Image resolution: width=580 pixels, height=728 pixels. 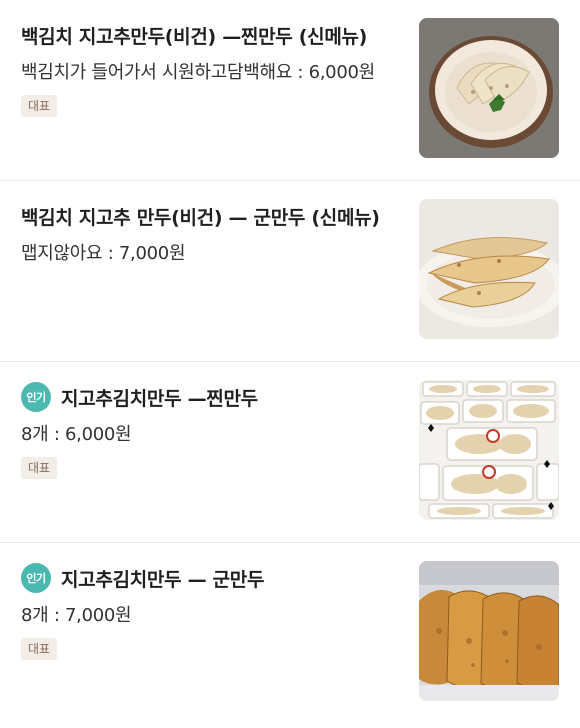 What do you see at coordinates (489, 450) in the screenshot?
I see `packaged-dumplings-photo` at bounding box center [489, 450].